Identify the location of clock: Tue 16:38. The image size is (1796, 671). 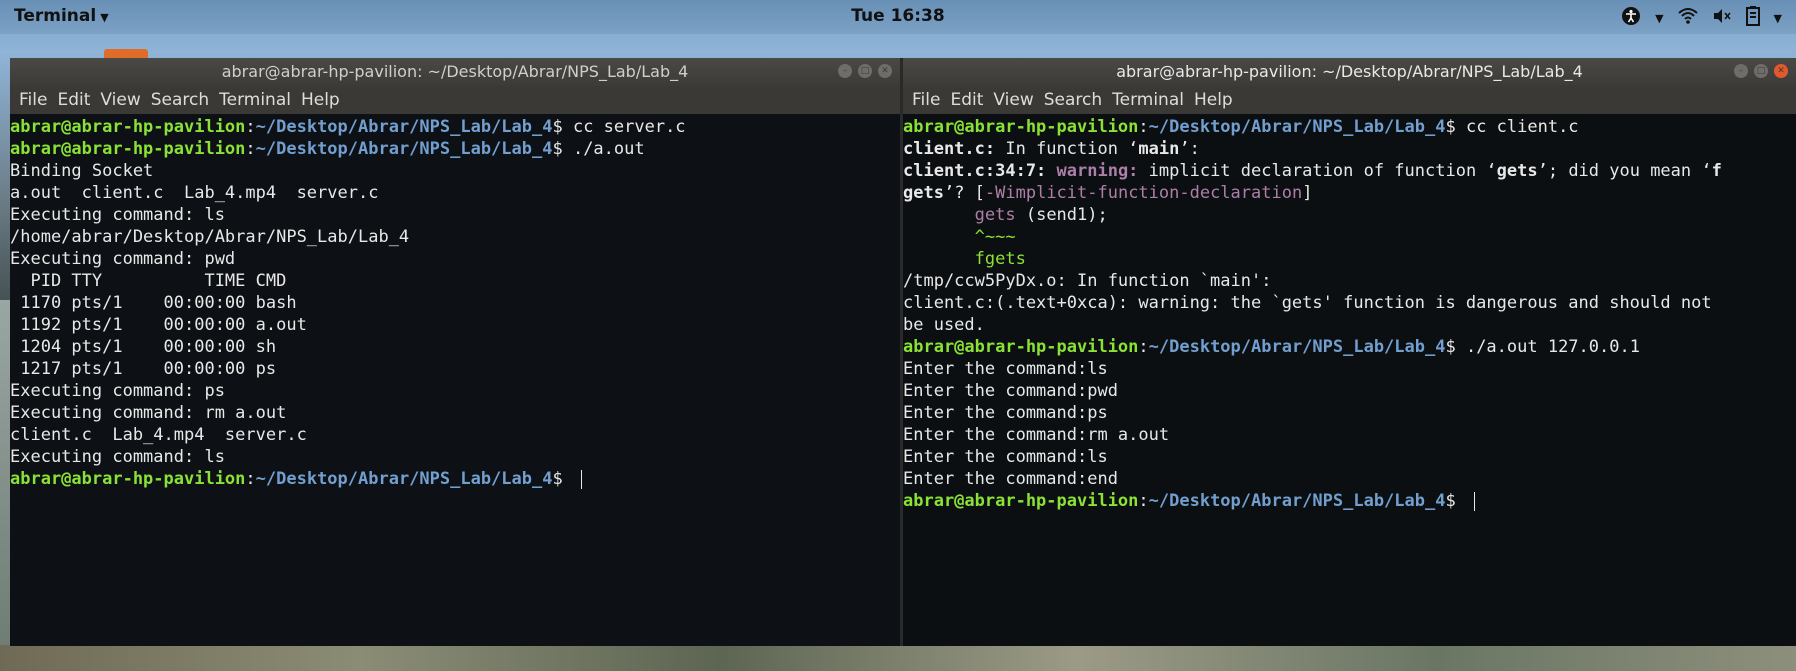
(898, 16).